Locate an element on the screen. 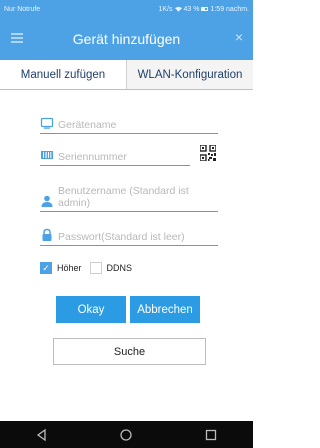  status-bar: Nur Notrufe 1K/s 43 % 1:59 nachm. is located at coordinates (126, 9).